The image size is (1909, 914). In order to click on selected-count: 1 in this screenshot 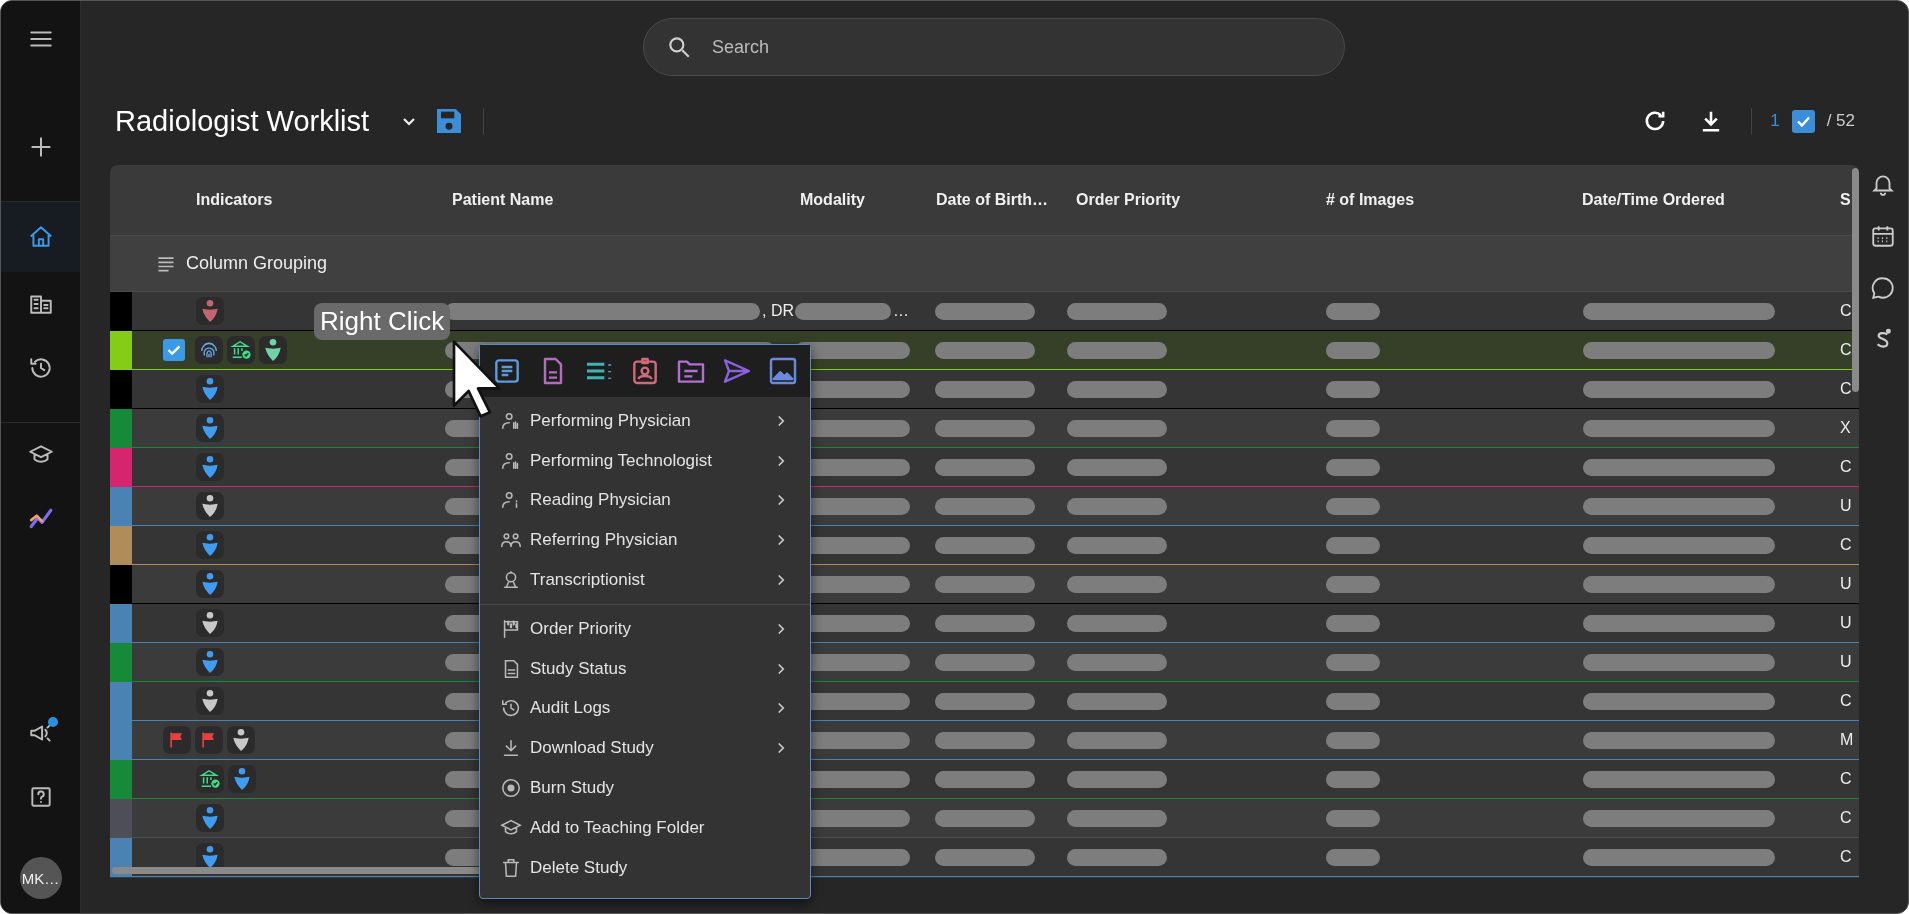, I will do `click(1775, 121)`.